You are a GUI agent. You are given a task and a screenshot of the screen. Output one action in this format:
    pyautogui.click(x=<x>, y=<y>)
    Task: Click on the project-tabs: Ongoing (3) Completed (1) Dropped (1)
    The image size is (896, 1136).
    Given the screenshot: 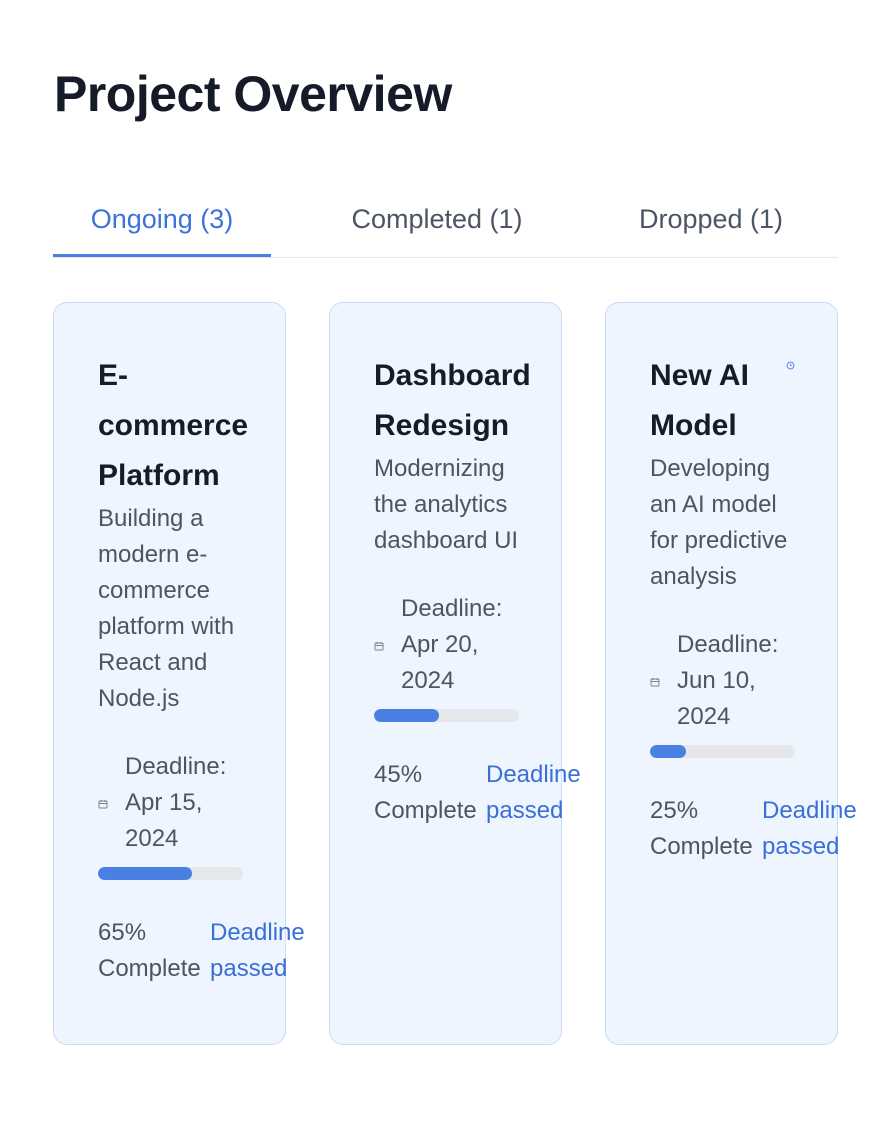 What is the action you would take?
    pyautogui.click(x=445, y=227)
    